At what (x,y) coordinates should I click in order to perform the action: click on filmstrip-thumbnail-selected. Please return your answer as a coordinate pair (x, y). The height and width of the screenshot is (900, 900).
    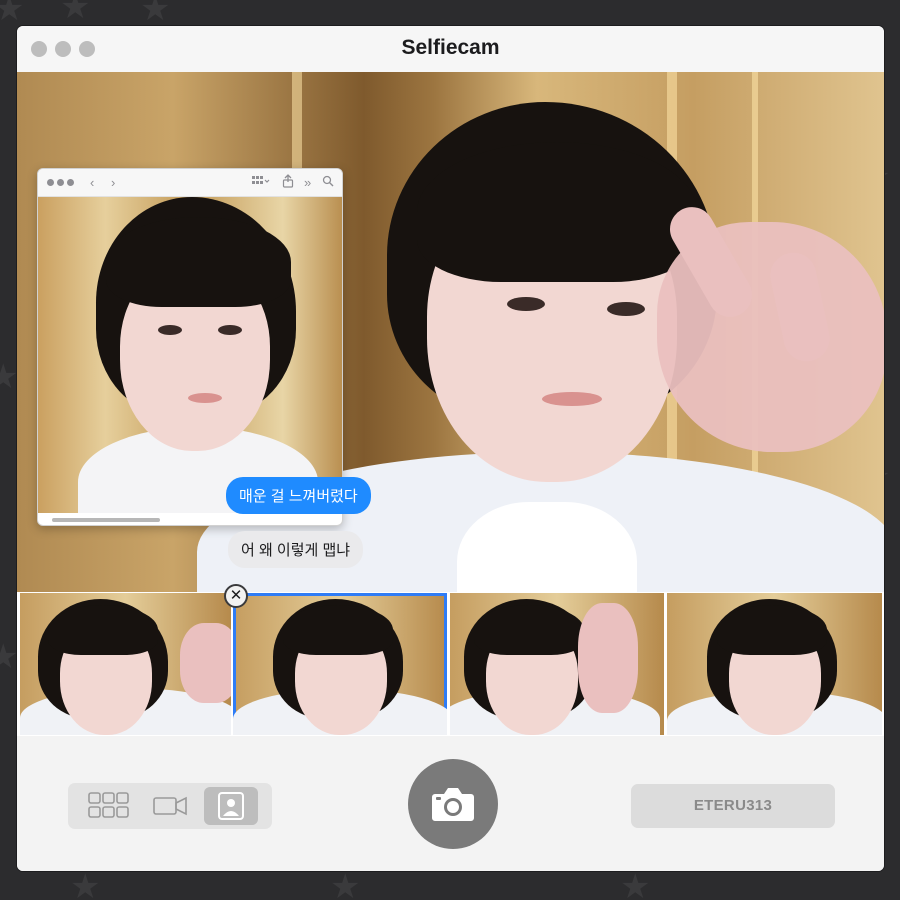
    Looking at the image, I should click on (340, 664).